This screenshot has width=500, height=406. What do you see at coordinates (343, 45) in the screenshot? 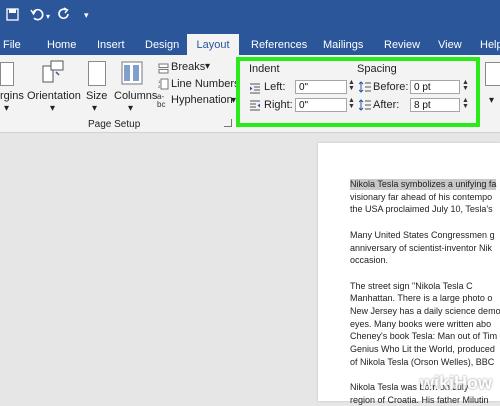
I see `tab-mailings: Mailings` at bounding box center [343, 45].